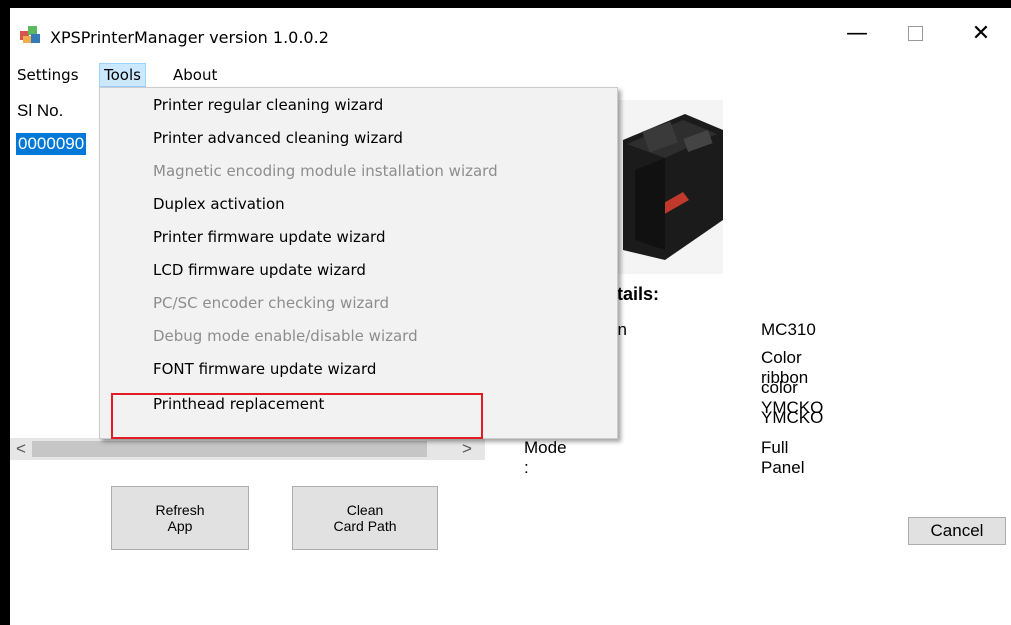 The height and width of the screenshot is (625, 1011). I want to click on column-header-sl-no: Sl No., so click(40, 111).